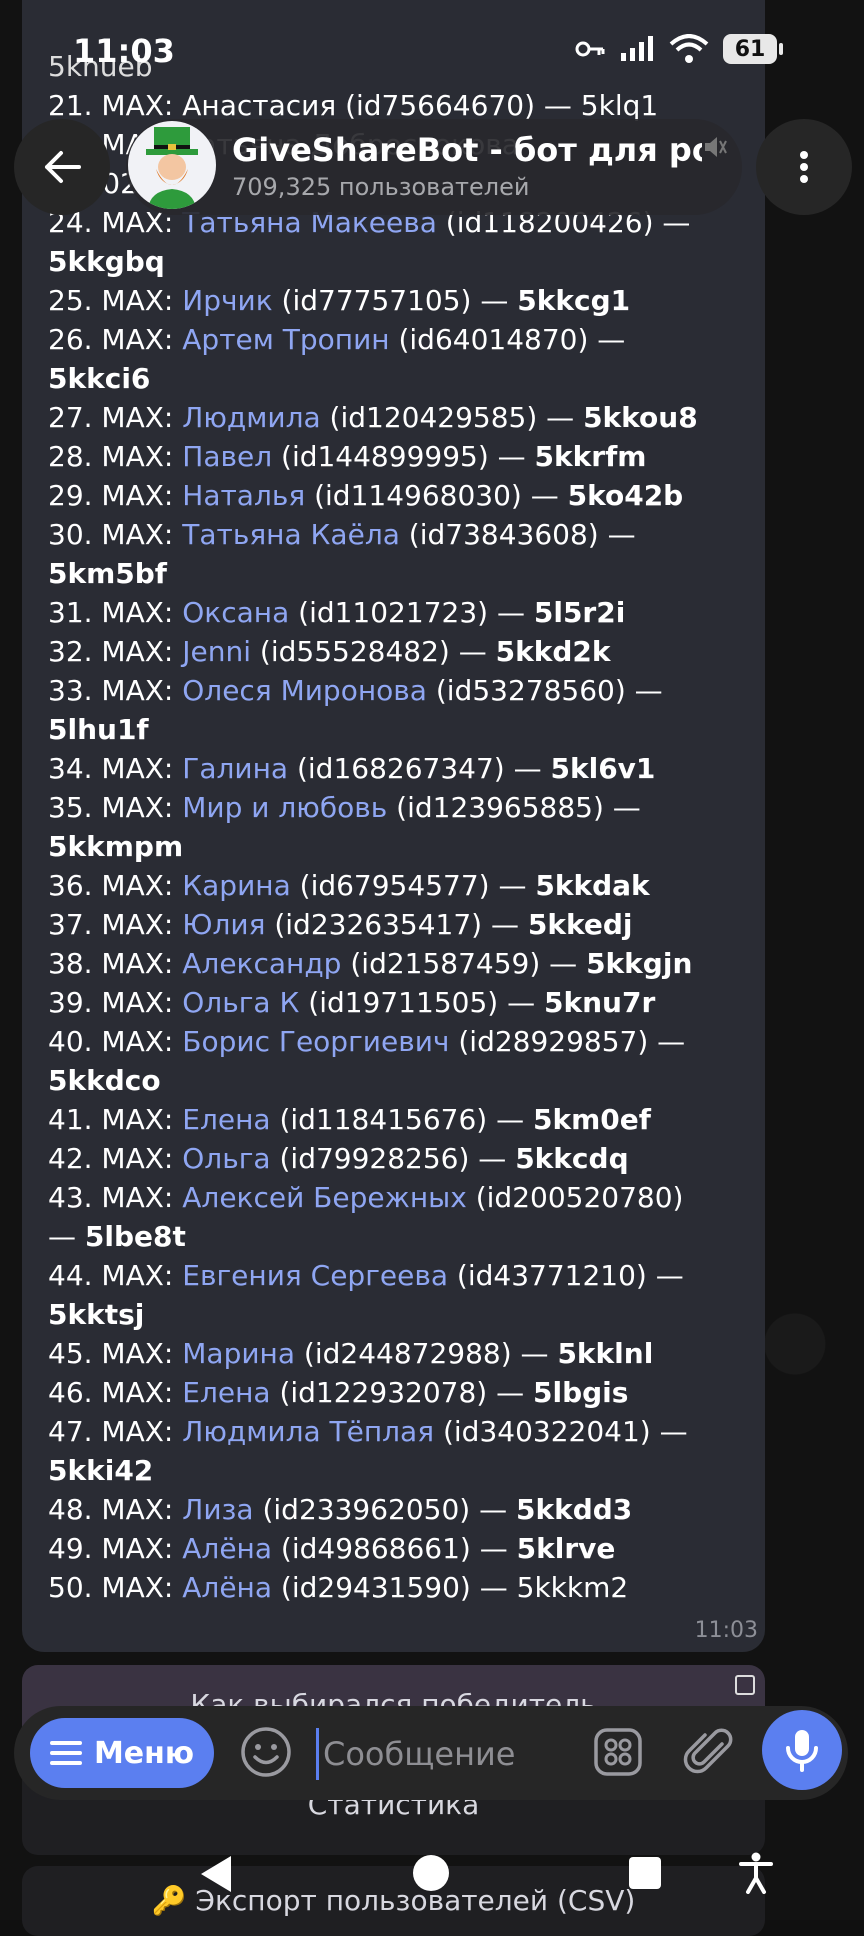 Image resolution: width=864 pixels, height=1936 pixels. Describe the element at coordinates (710, 1752) in the screenshot. I see `attach-icon` at that location.